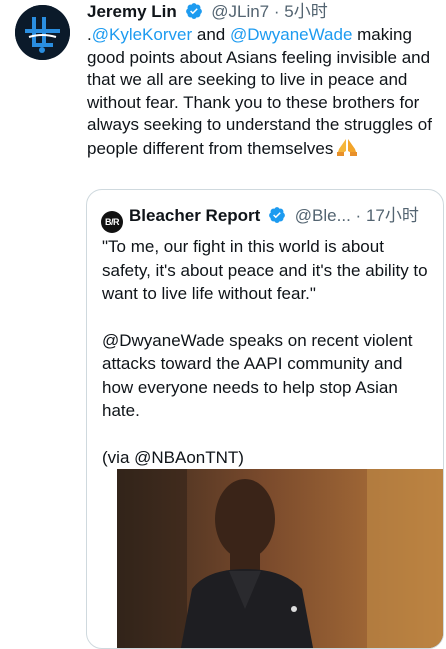  What do you see at coordinates (195, 215) in the screenshot?
I see `quoted-author-name: Bleacher Report` at bounding box center [195, 215].